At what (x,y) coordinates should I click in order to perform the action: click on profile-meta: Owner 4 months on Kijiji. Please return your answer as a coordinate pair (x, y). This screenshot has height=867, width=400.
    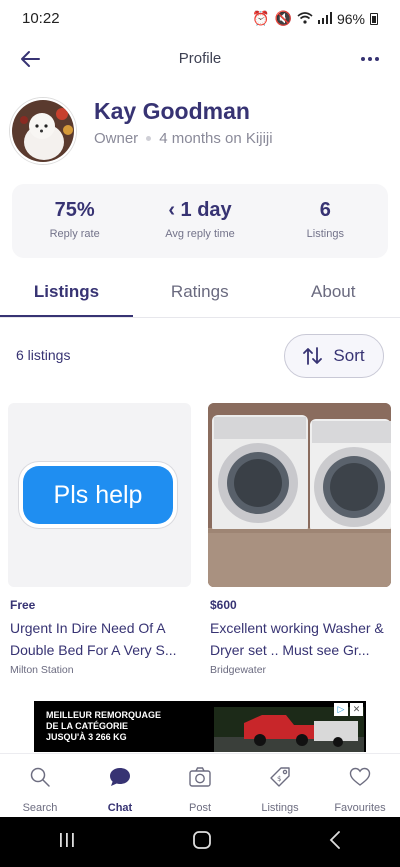
    Looking at the image, I should click on (183, 138).